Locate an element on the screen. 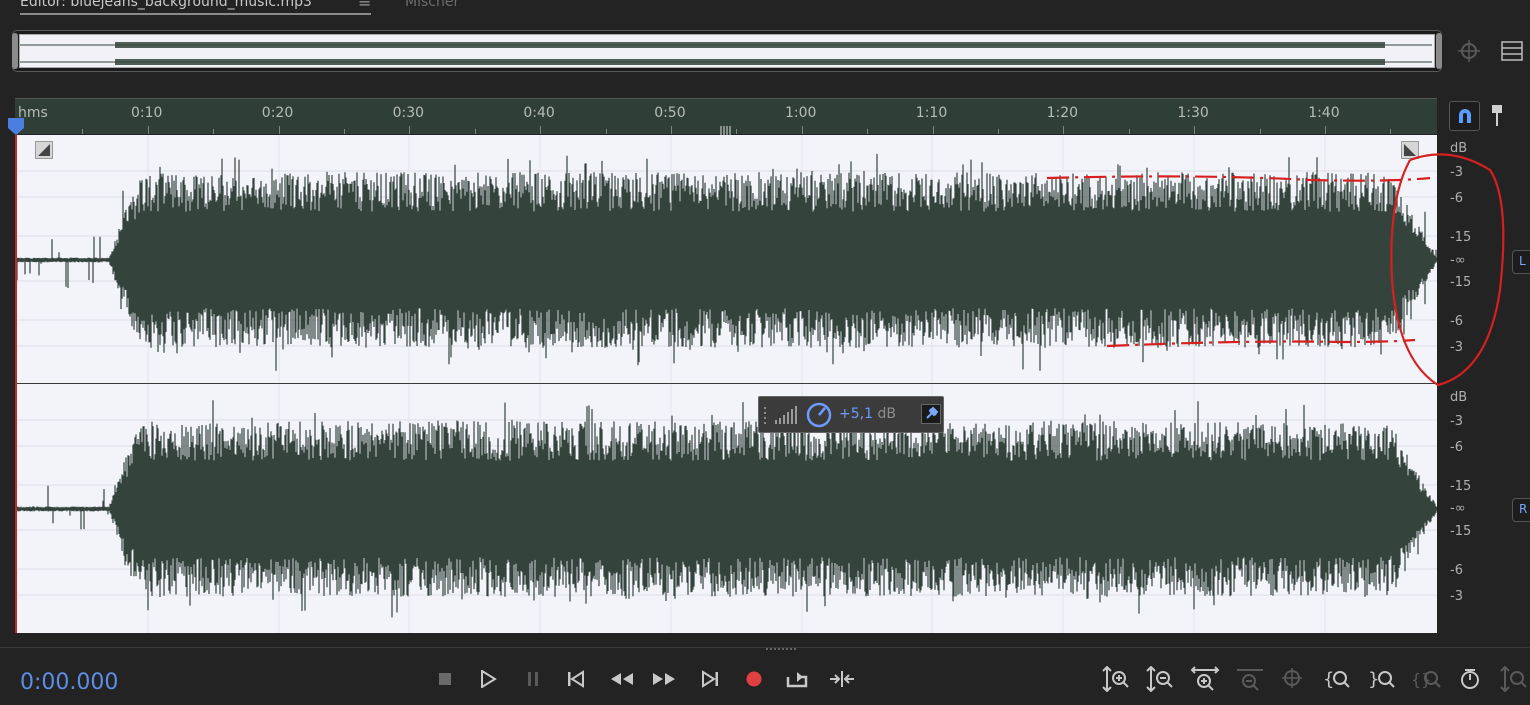  panel-resize-grip is located at coordinates (782, 644).